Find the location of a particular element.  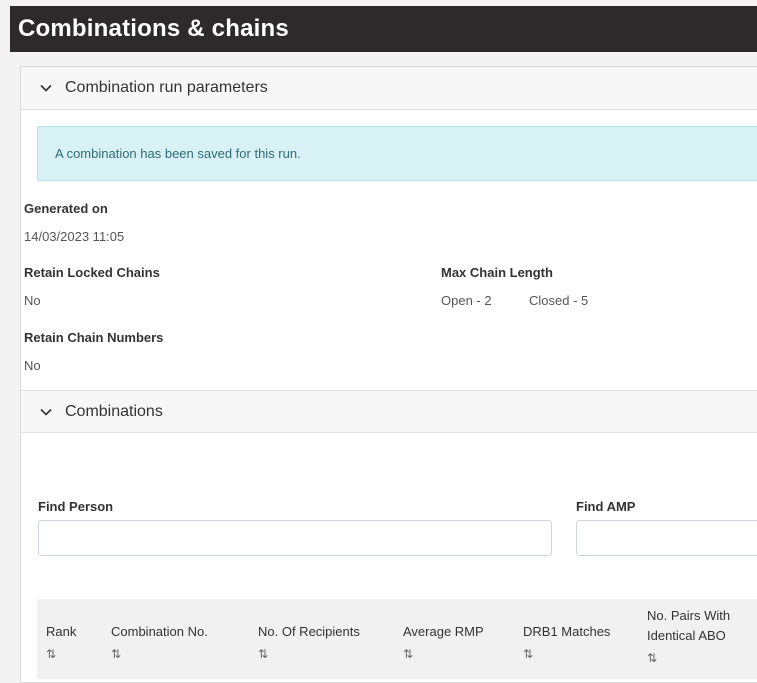

column-label: Combination No. is located at coordinates (159, 631).